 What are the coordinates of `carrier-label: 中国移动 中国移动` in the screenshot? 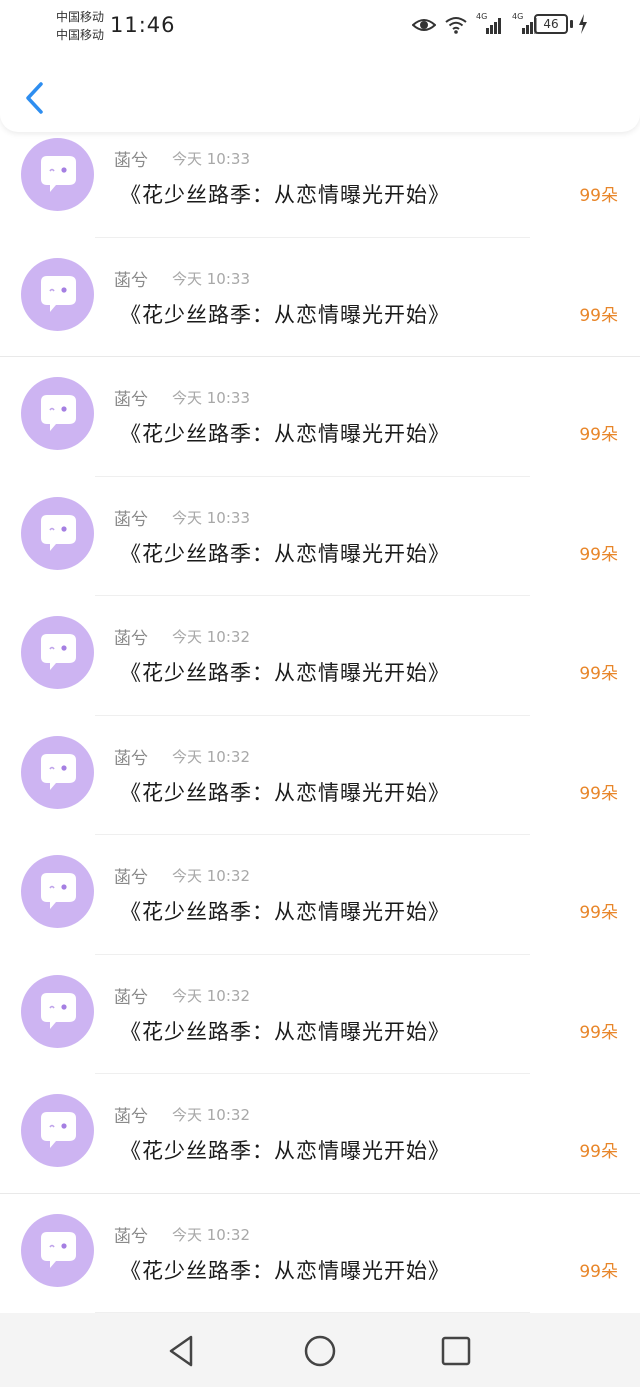 It's located at (80, 26).